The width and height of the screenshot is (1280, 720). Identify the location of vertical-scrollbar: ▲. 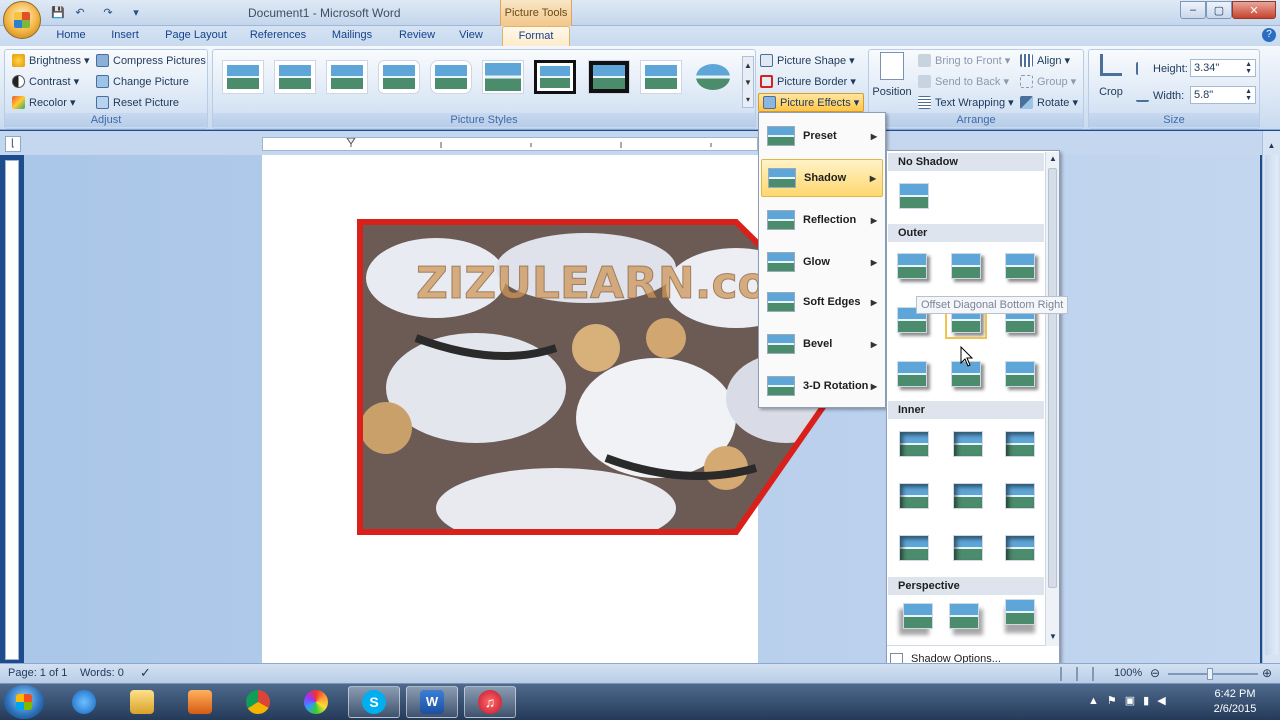
(1271, 397).